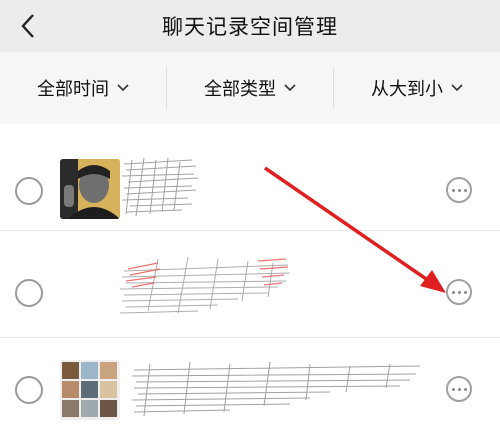 This screenshot has width=500, height=444. I want to click on group-avatar, so click(90, 390).